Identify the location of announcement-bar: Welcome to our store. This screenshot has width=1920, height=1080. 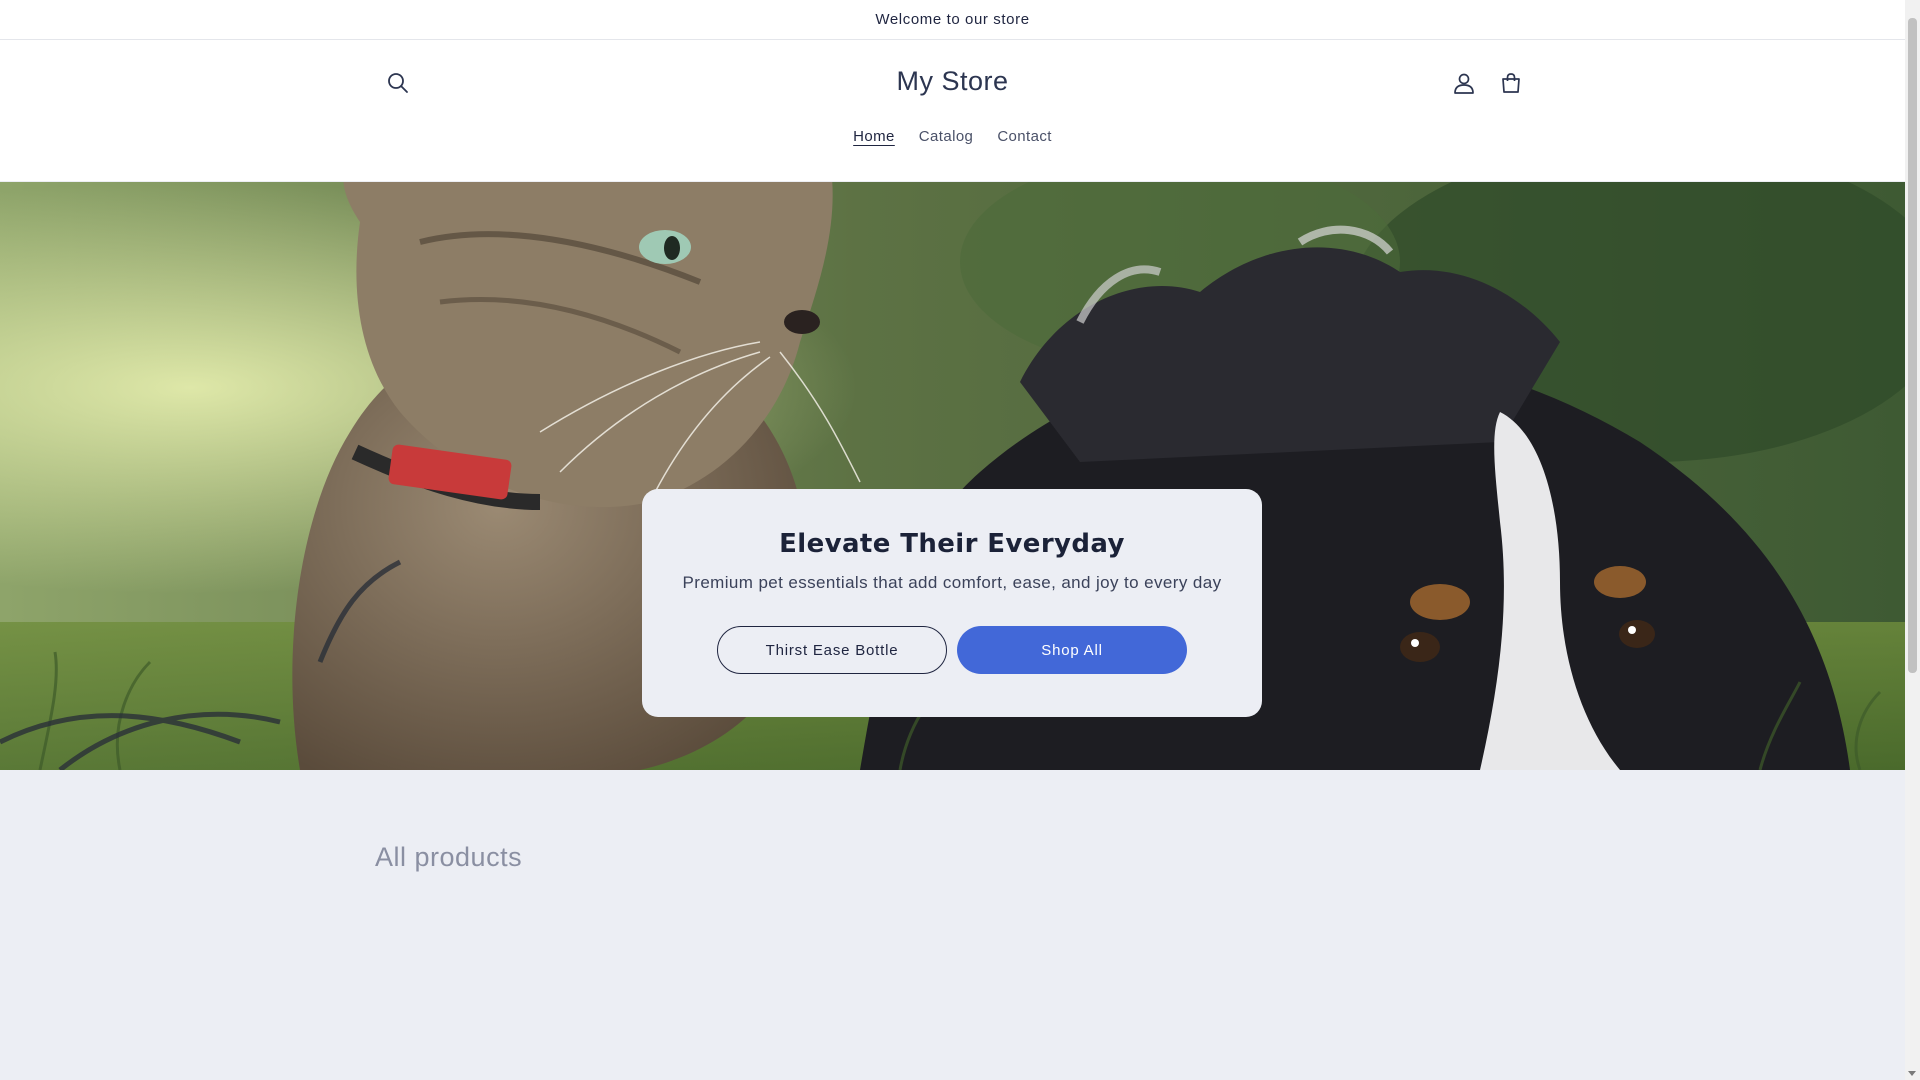
(952, 20).